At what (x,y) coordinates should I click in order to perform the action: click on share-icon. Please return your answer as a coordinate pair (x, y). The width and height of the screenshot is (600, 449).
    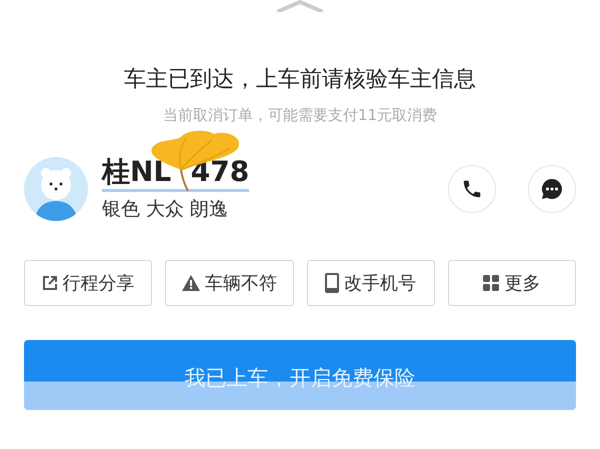
    Looking at the image, I should click on (50, 283).